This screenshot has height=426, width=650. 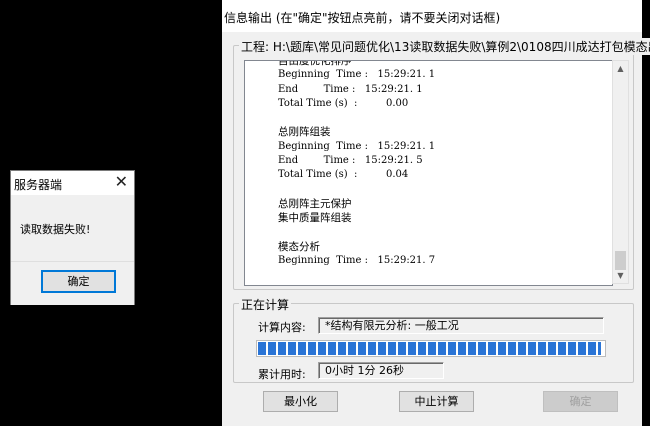 What do you see at coordinates (265, 304) in the screenshot?
I see `calculating-group-label: 正在计算` at bounding box center [265, 304].